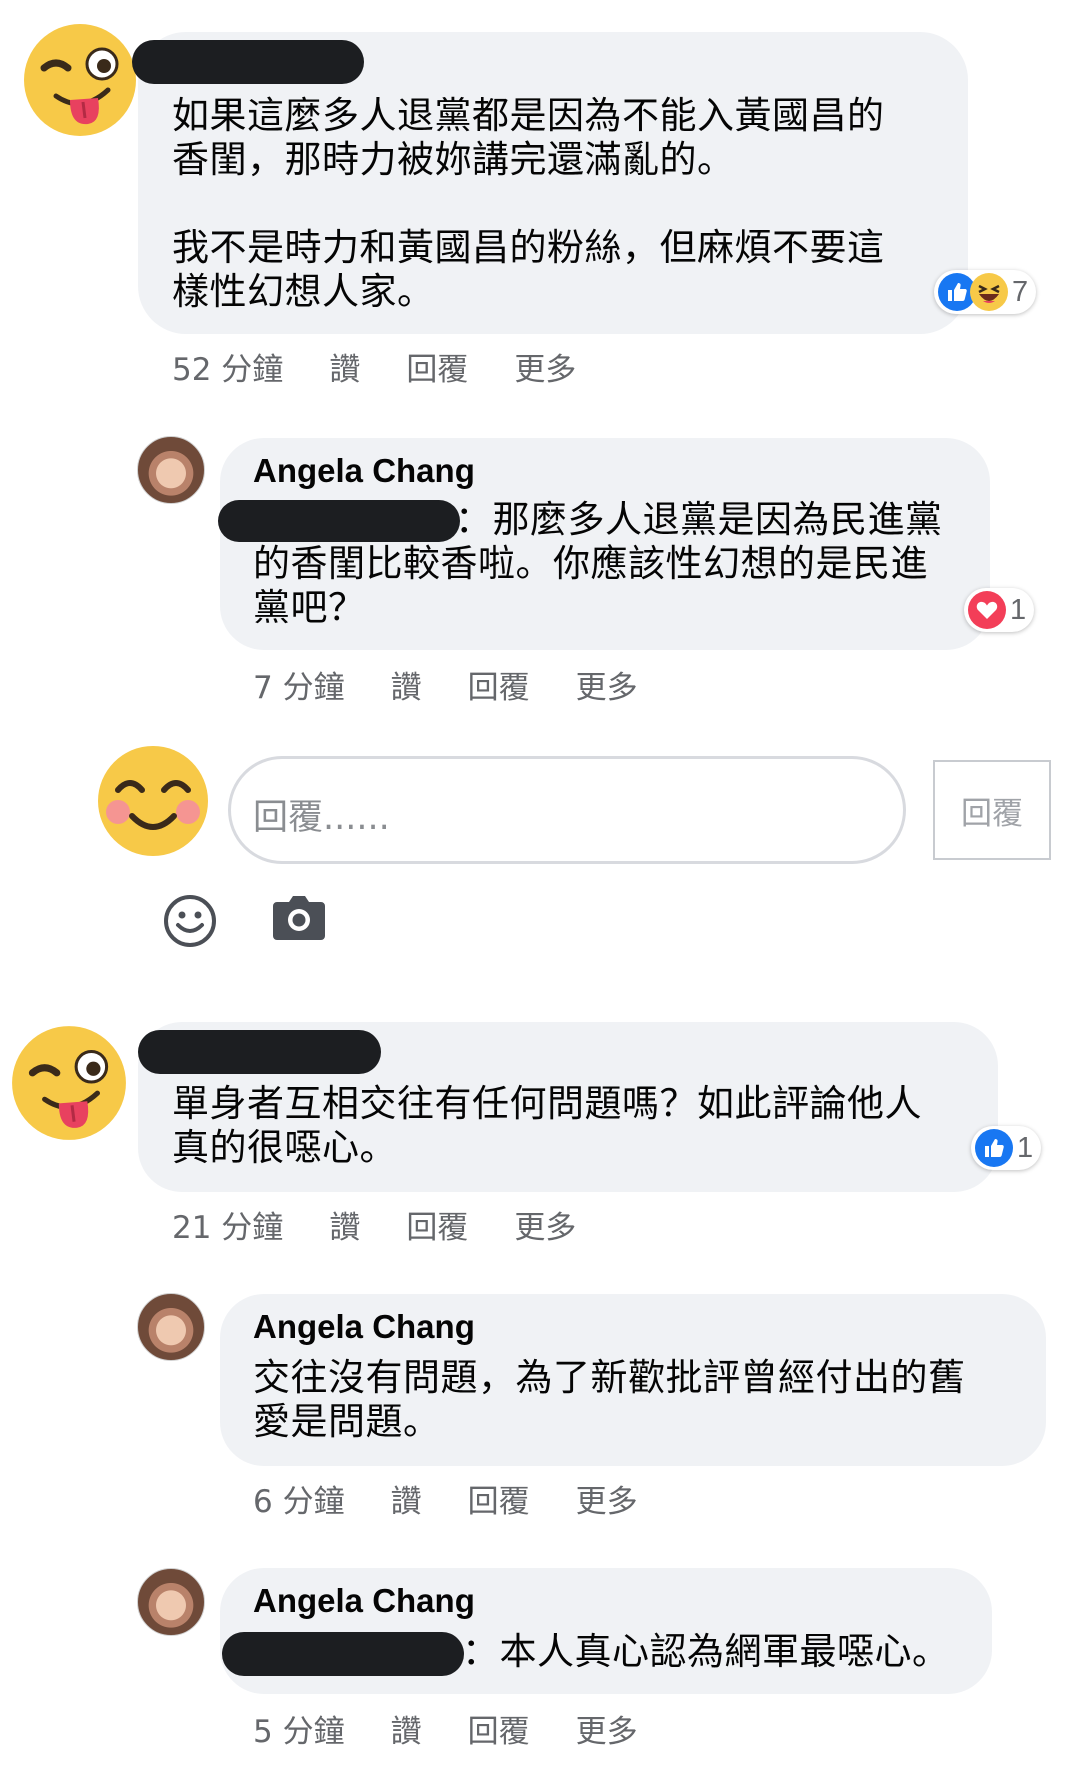 The height and width of the screenshot is (1775, 1070). I want to click on smiley-icon, so click(190, 921).